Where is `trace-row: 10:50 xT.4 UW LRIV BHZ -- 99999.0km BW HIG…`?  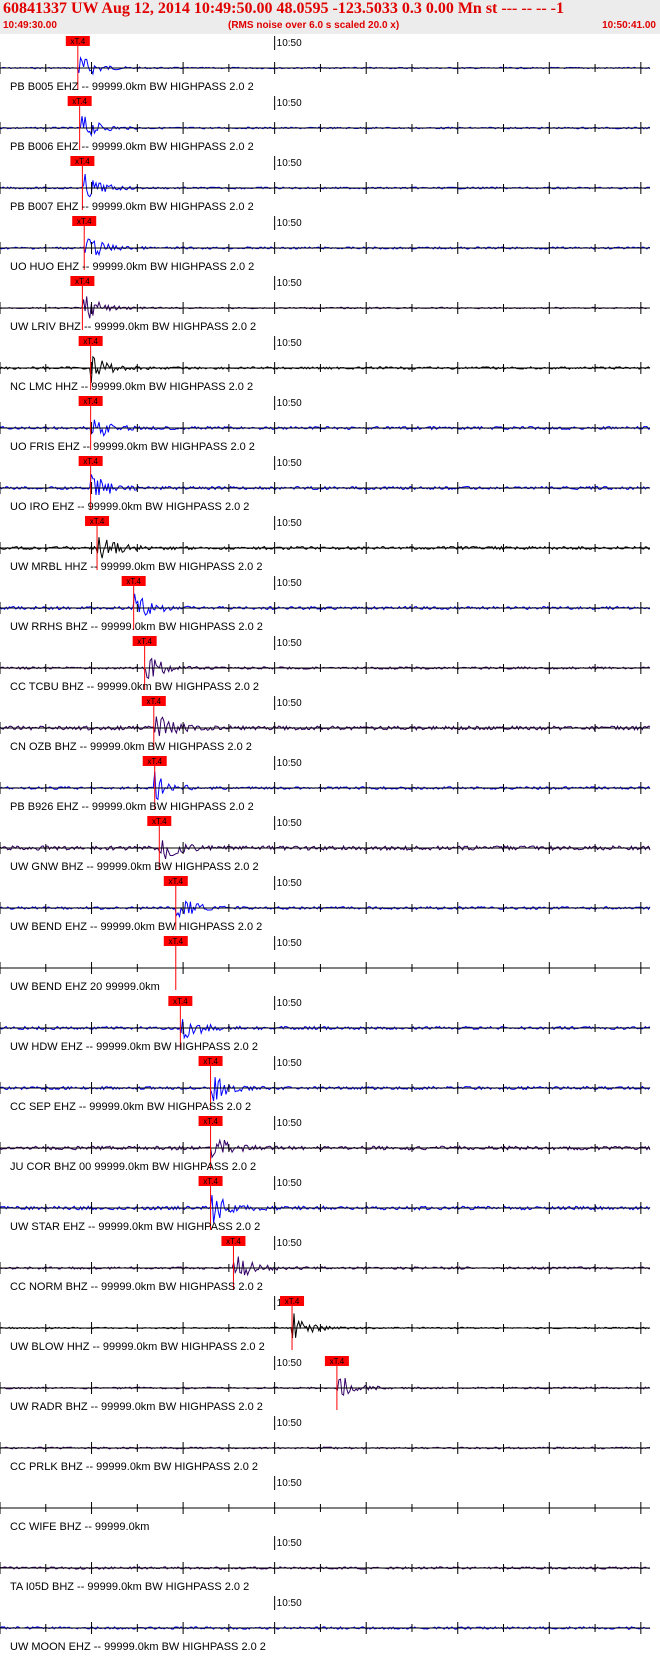
trace-row: 10:50 xT.4 UW LRIV BHZ -- 99999.0km BW HIG… is located at coordinates (325, 304).